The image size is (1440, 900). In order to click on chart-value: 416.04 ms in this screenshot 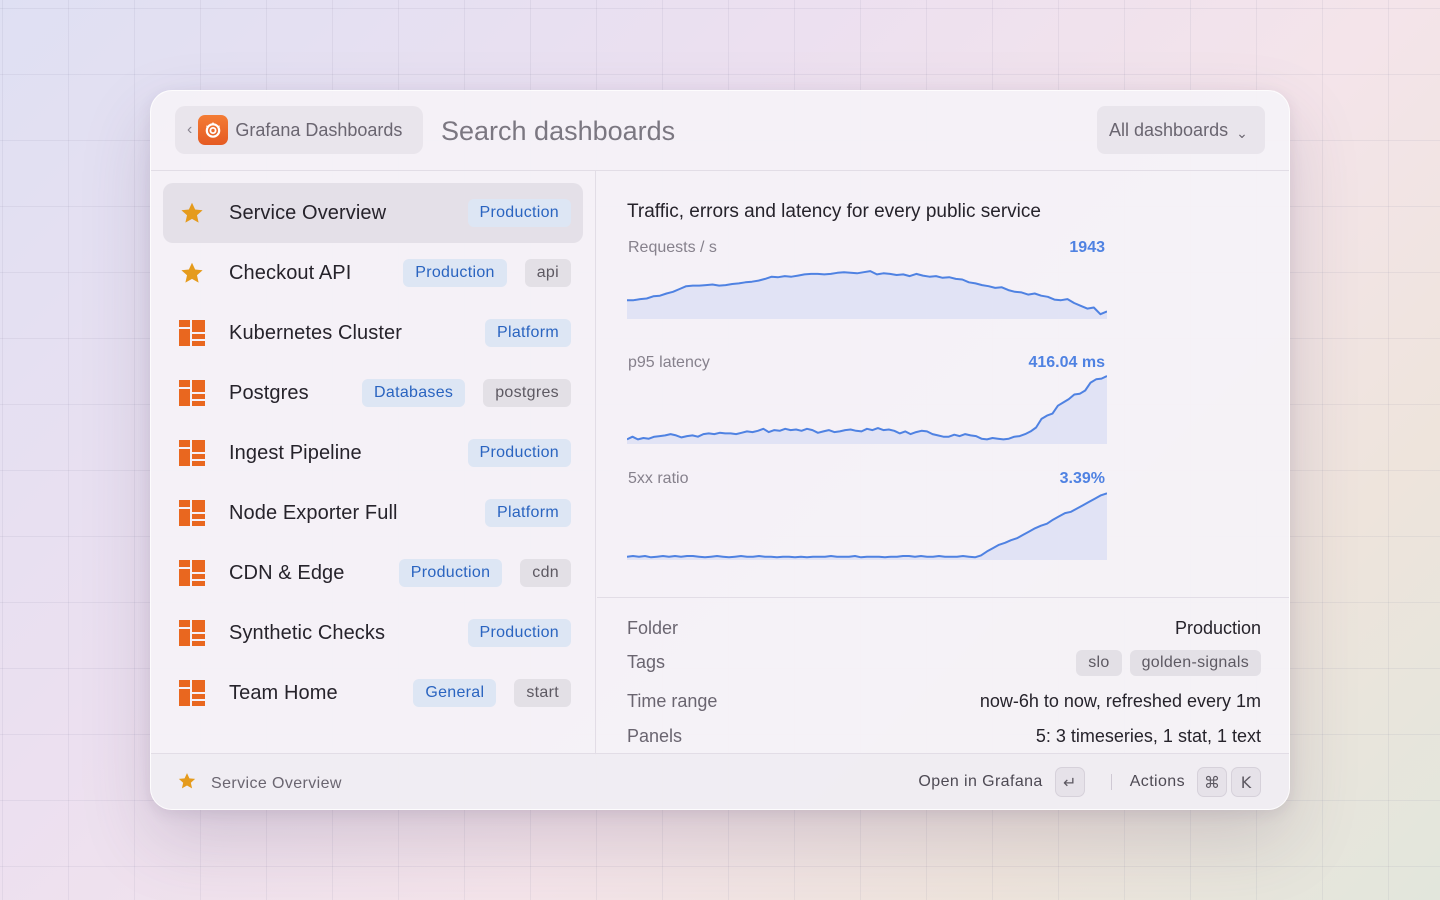, I will do `click(1066, 362)`.